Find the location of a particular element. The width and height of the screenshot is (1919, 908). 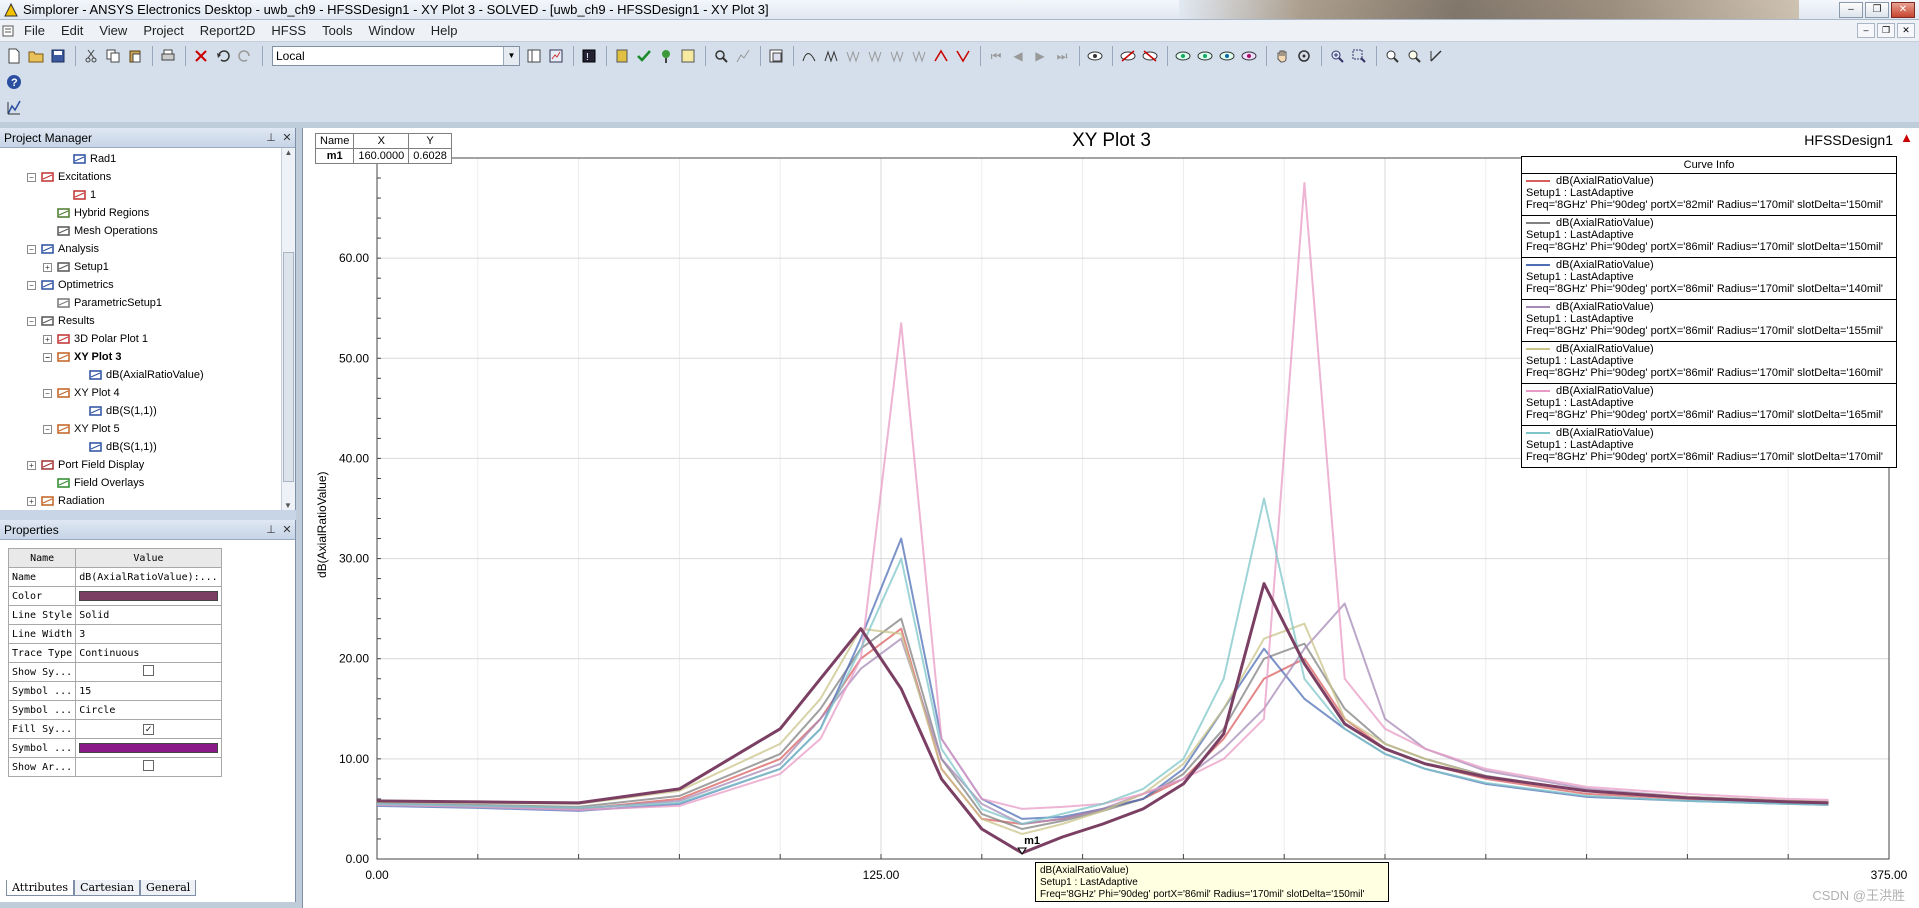

mdi-close-button: ✕ is located at coordinates (1906, 30).